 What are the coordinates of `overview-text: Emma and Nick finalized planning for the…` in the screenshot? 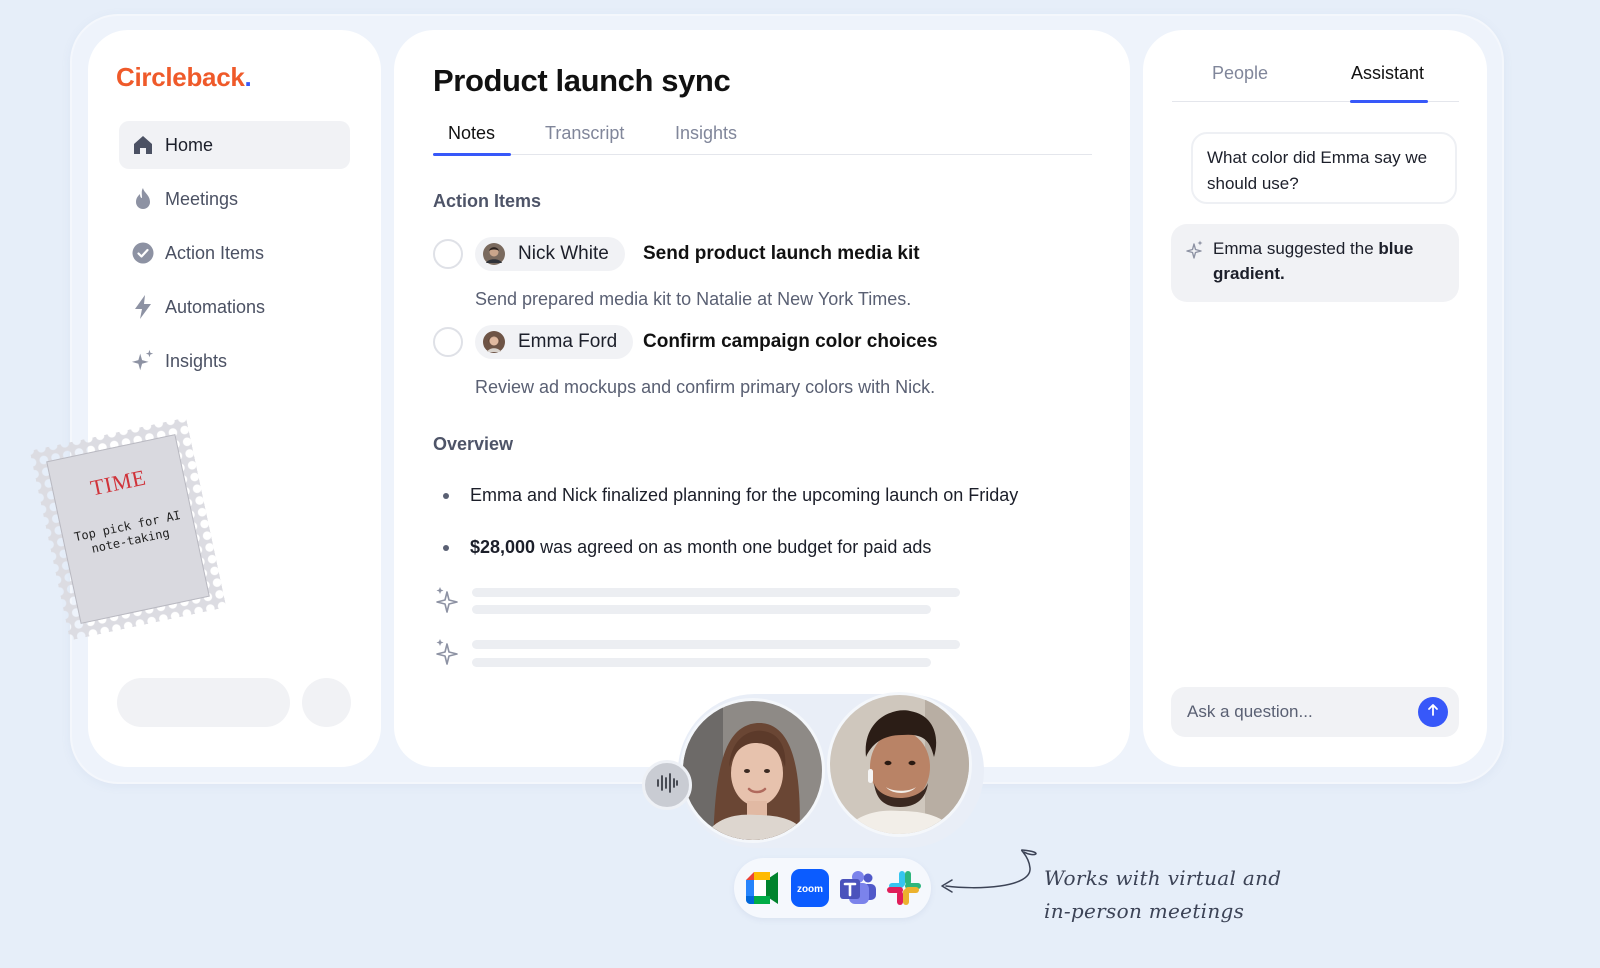 It's located at (744, 495).